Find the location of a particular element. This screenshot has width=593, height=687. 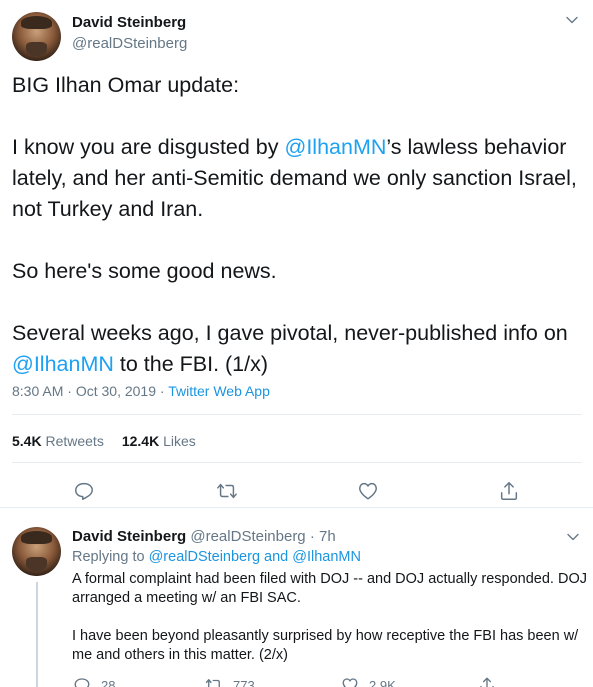

like-count: 2.9K is located at coordinates (382, 682).